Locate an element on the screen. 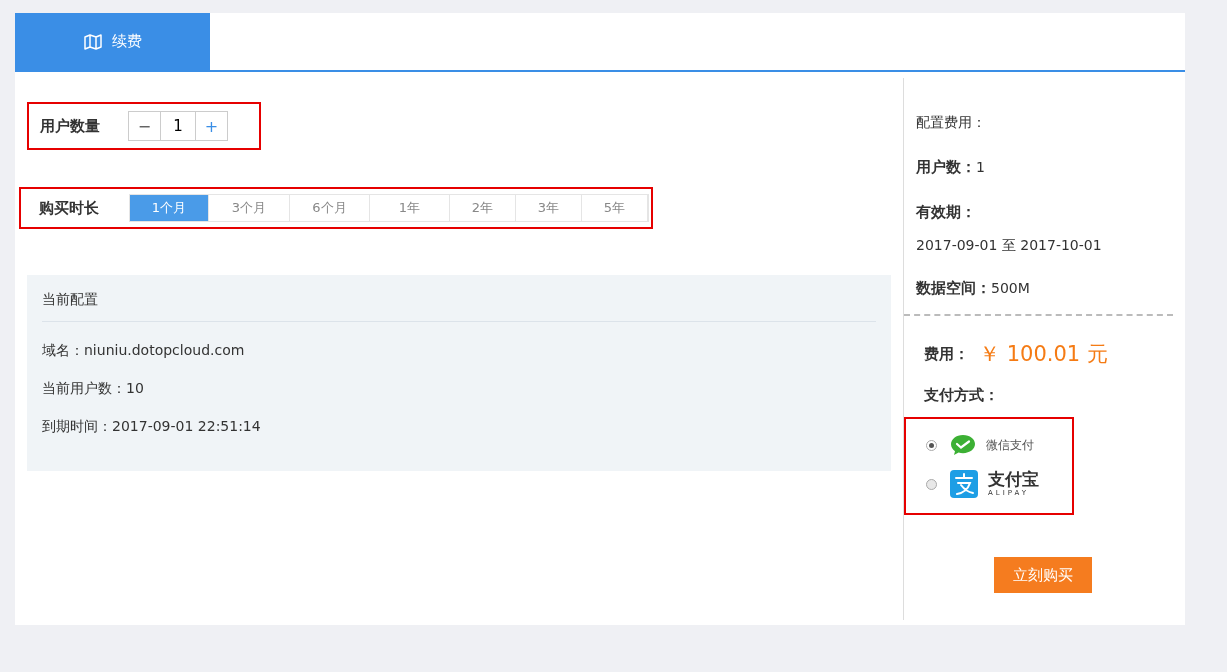 The height and width of the screenshot is (672, 1227). config-title: 当前配置 is located at coordinates (459, 306).